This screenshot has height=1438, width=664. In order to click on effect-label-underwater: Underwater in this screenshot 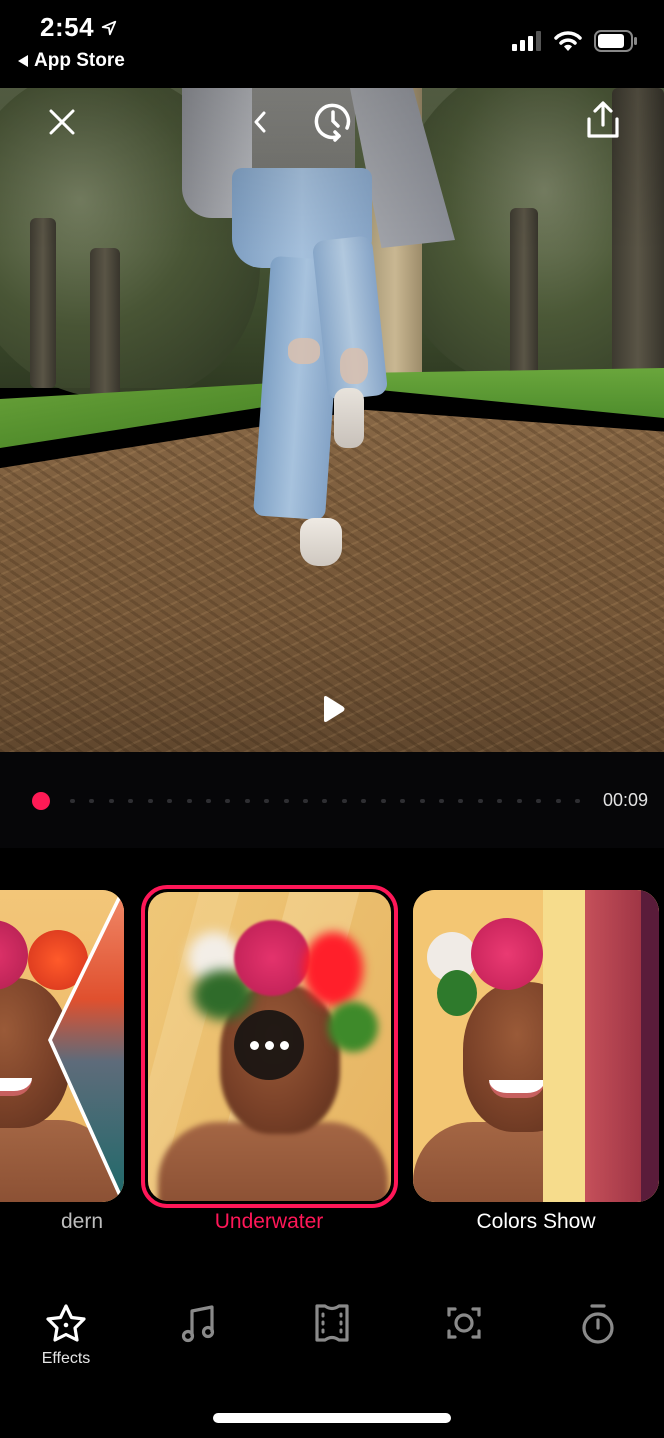, I will do `click(269, 1221)`.